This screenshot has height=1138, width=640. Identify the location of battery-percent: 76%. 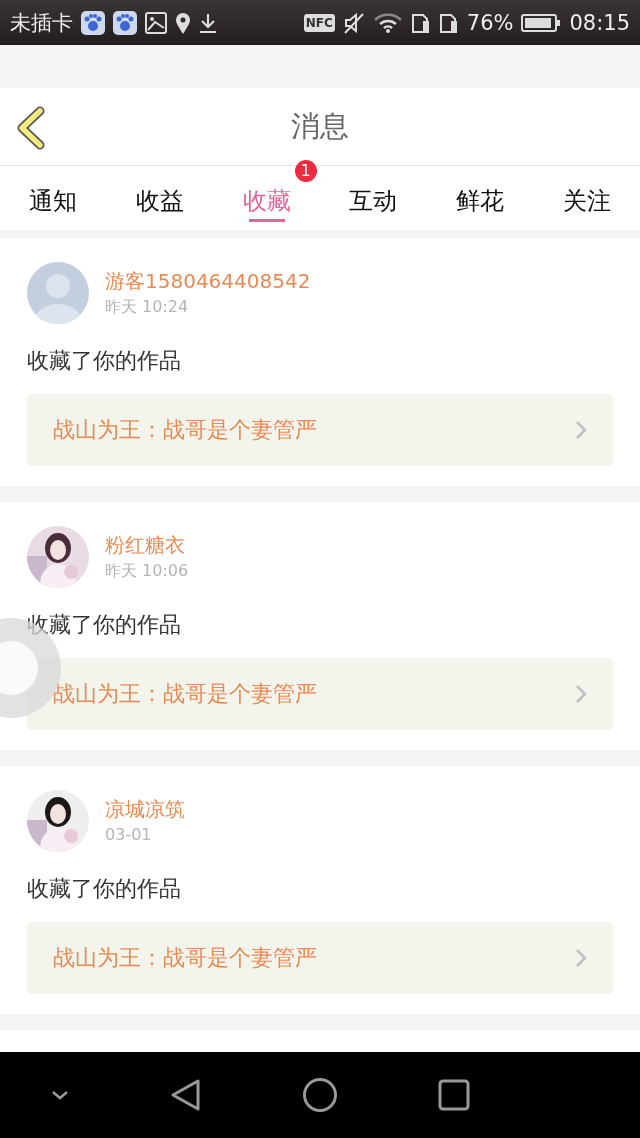
(490, 22).